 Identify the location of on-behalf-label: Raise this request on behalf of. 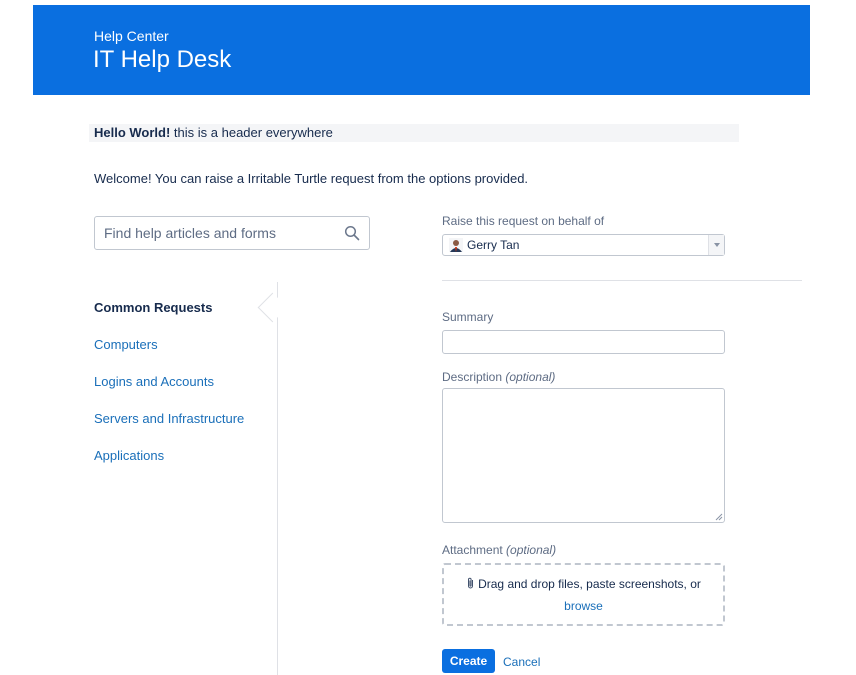
(523, 221).